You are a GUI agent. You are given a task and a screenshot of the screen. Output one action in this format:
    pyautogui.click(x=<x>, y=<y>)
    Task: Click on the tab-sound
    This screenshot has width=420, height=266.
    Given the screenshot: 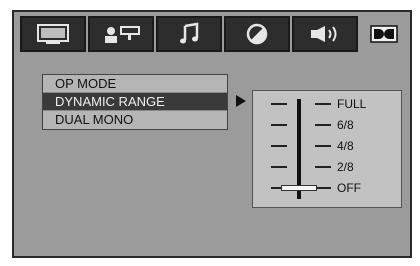 What is the action you would take?
    pyautogui.click(x=325, y=34)
    